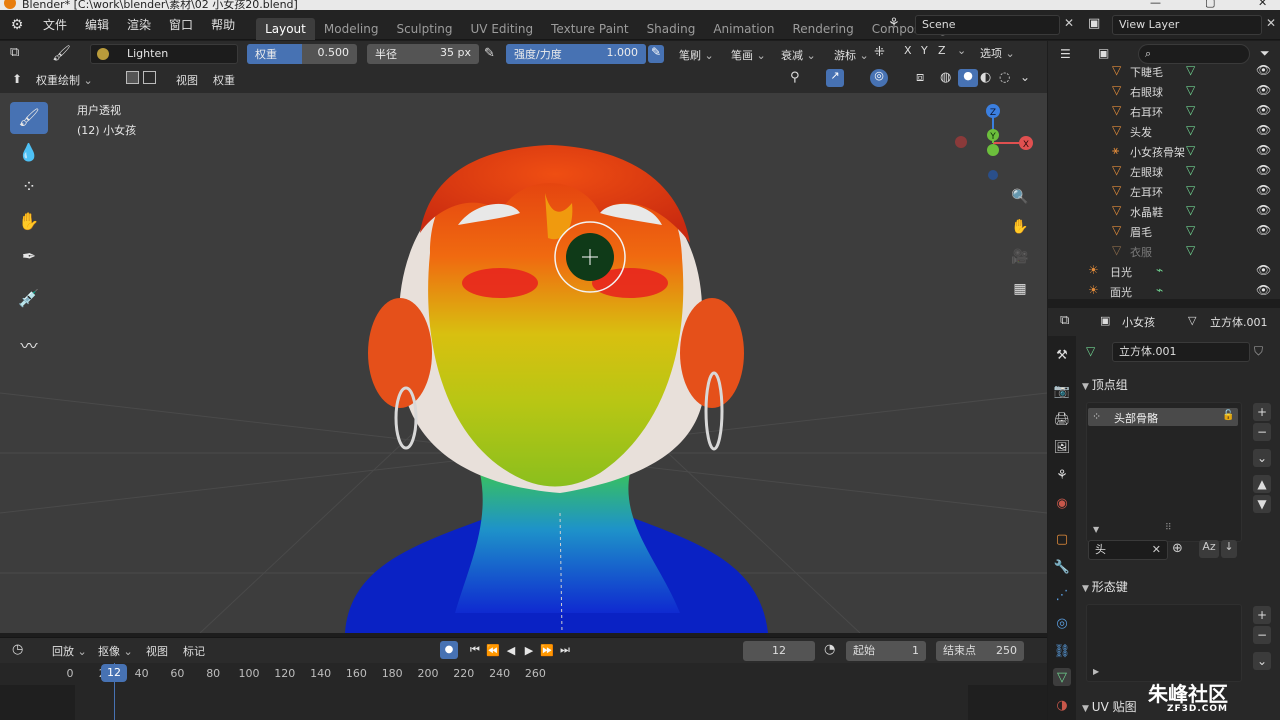 The width and height of the screenshot is (1280, 720). What do you see at coordinates (1096, 671) in the screenshot?
I see `shape-list-options-icon: ▶` at bounding box center [1096, 671].